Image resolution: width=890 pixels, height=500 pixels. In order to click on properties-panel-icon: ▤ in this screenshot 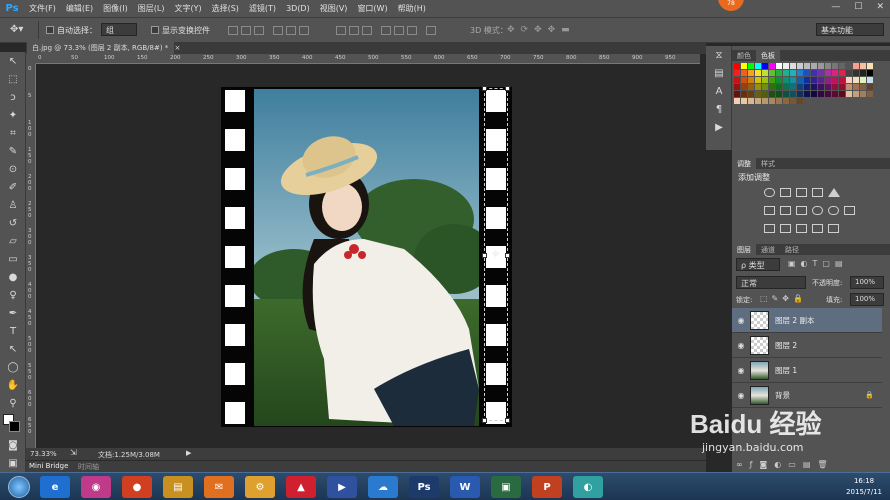, I will do `click(719, 73)`.